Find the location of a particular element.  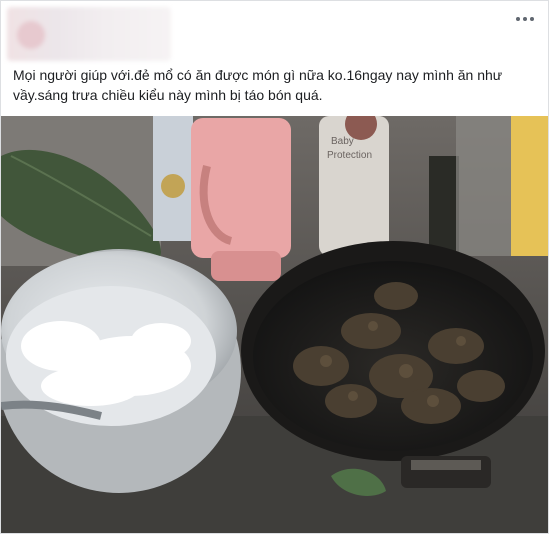

bottle-label-1: Baby is located at coordinates (342, 141).